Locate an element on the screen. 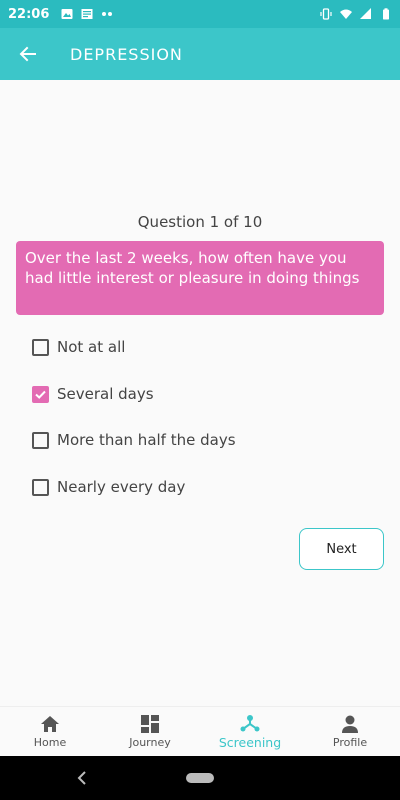 The height and width of the screenshot is (800, 400). battery-icon is located at coordinates (386, 14).